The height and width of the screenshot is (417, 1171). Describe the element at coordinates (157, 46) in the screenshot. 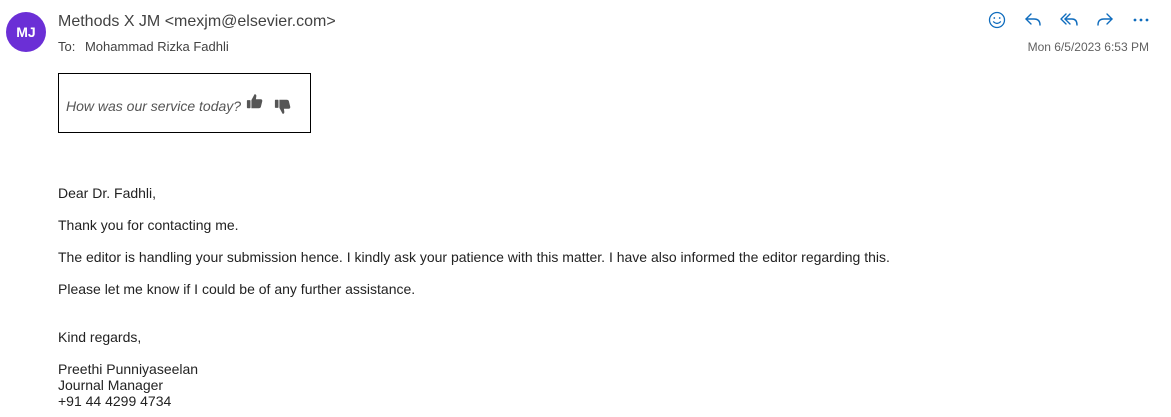

I see `recipient-name: Mohammad Rizka Fadhli` at that location.